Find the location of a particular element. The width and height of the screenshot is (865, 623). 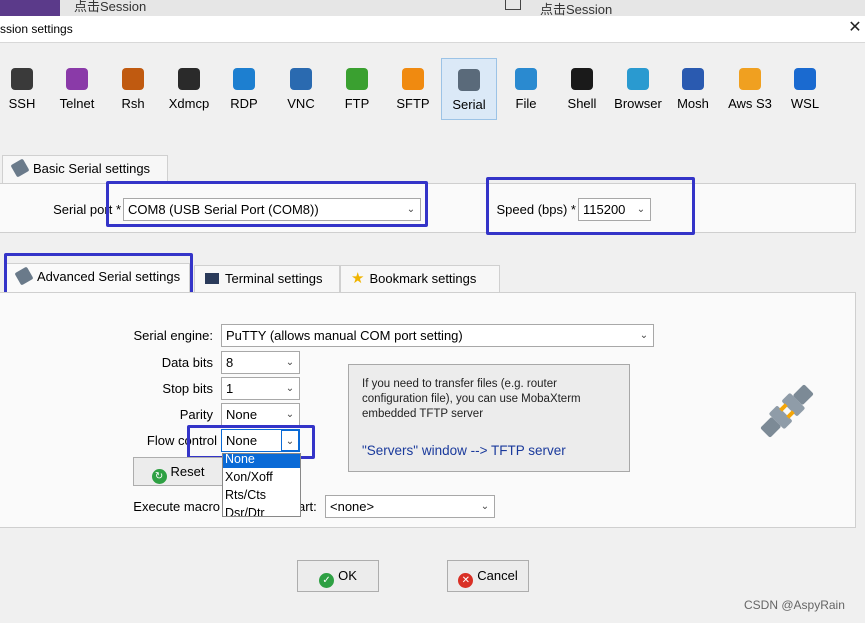

session-type-label: Xdmcp is located at coordinates (189, 103).